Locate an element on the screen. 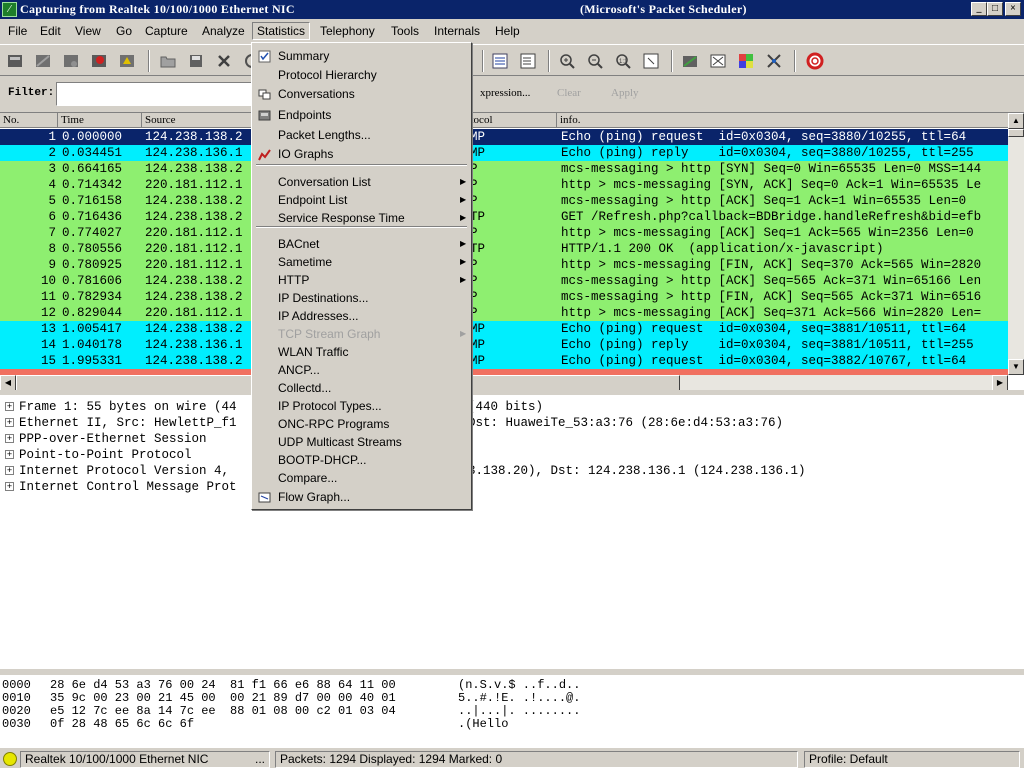  maximize-button: □ is located at coordinates (995, 9).